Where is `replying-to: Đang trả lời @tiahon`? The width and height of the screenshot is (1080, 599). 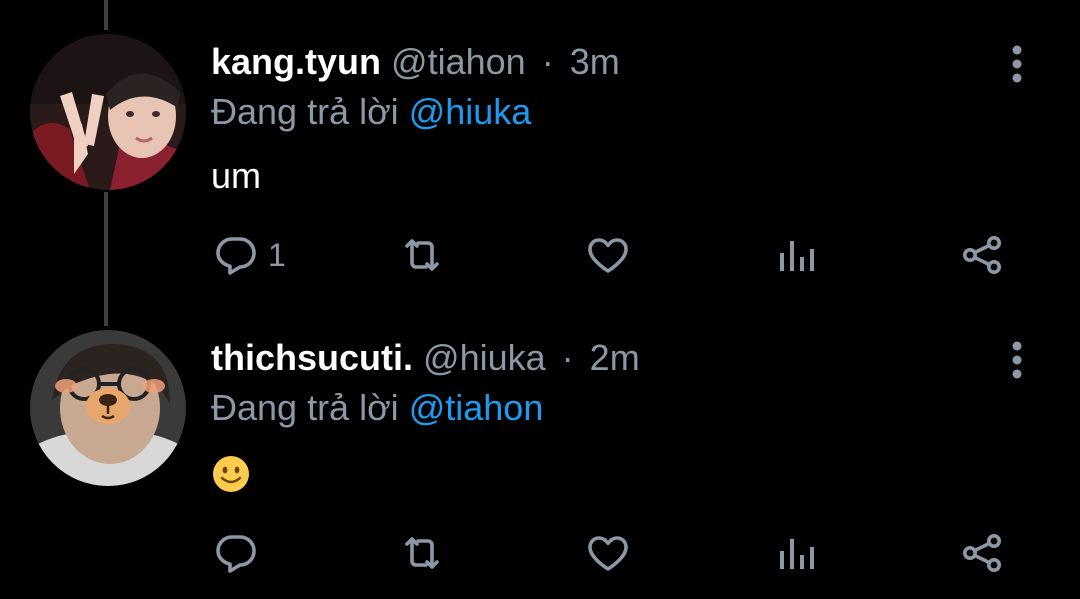 replying-to: Đang trả lời @tiahon is located at coordinates (377, 408).